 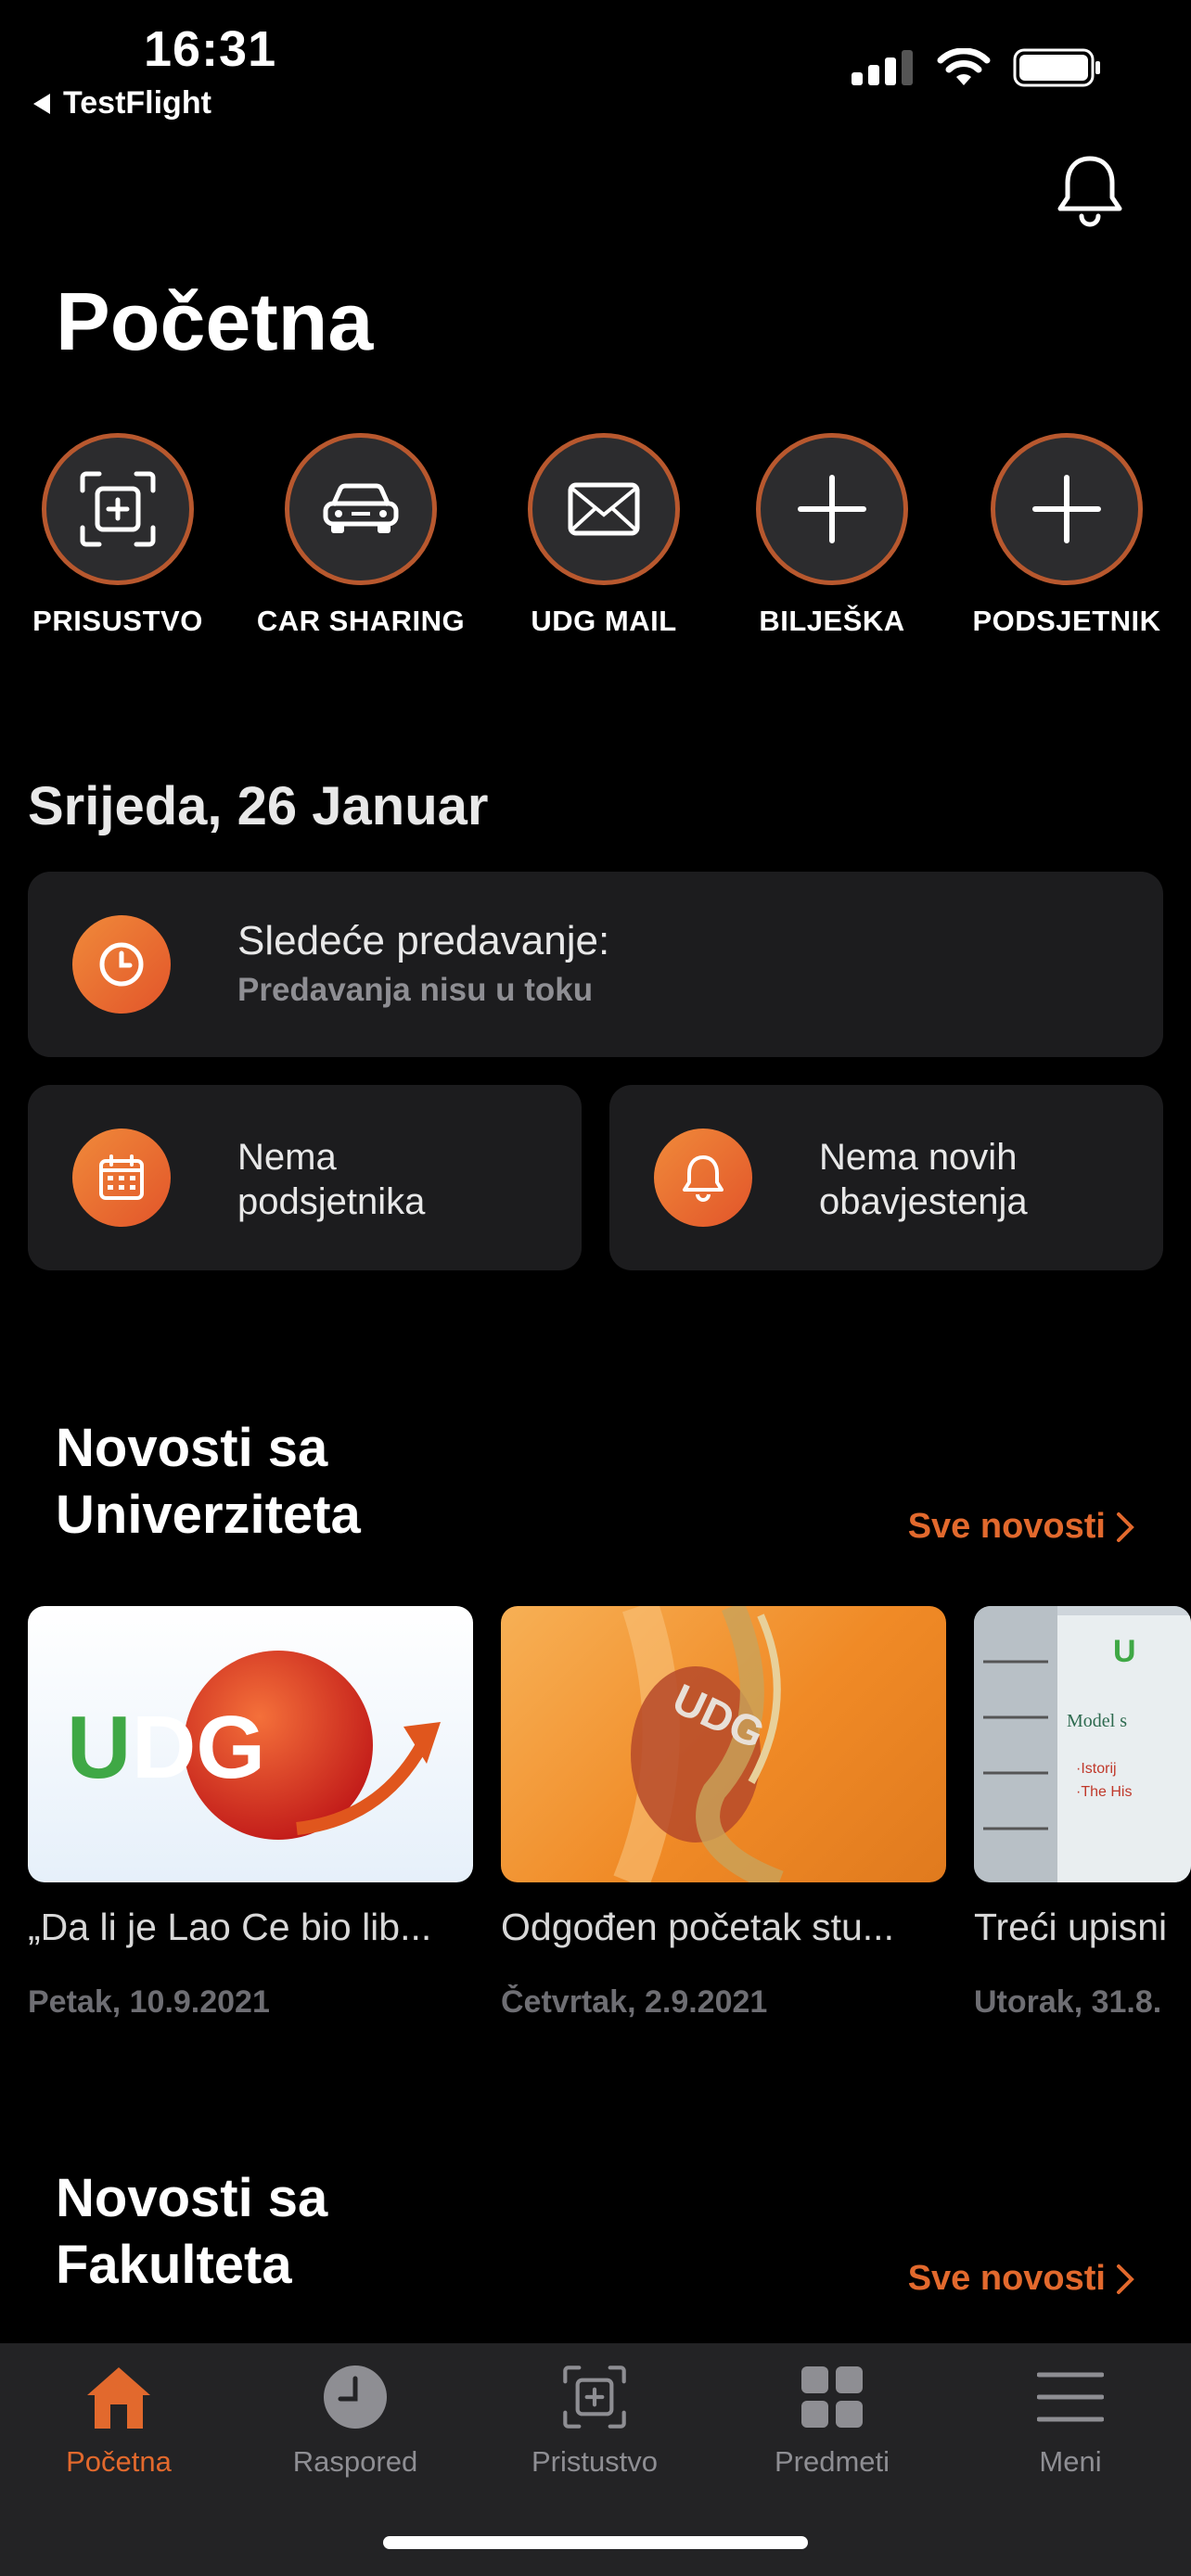 I want to click on back-to-testflight: TestFlight, so click(x=122, y=103).